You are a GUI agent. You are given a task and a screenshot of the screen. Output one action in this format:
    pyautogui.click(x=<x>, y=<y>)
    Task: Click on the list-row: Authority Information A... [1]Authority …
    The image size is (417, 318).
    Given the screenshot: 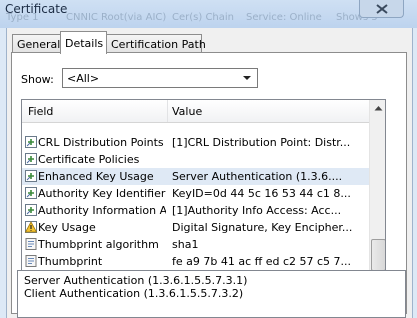 What is the action you would take?
    pyautogui.click(x=195, y=210)
    